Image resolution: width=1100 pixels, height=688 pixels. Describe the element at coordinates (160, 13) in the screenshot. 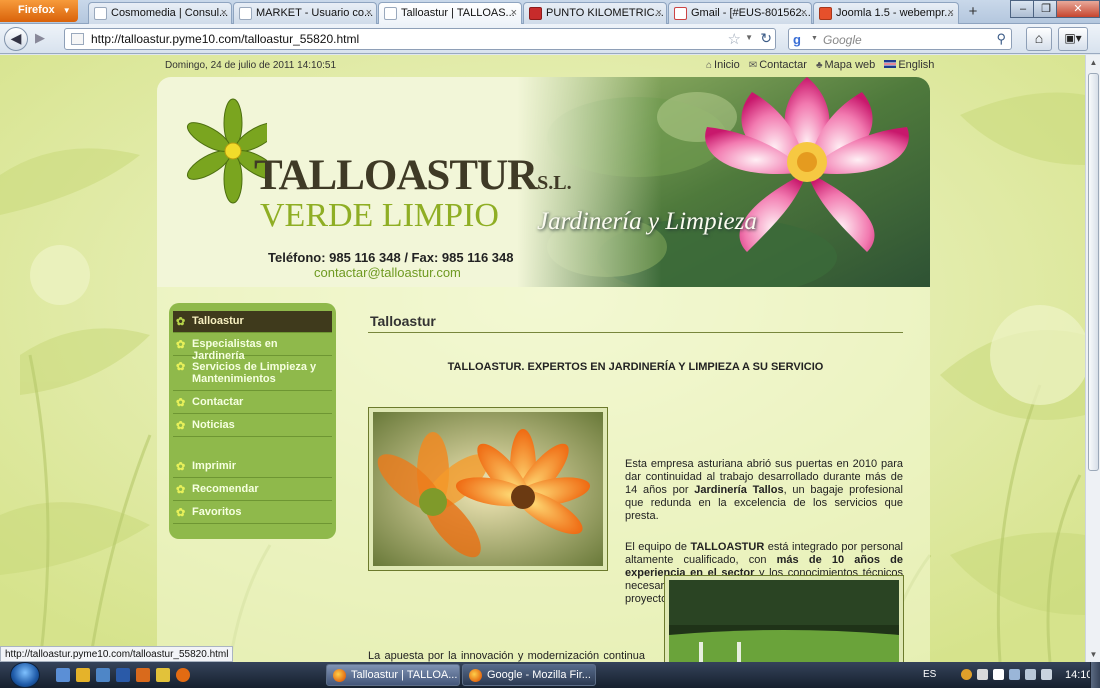

I see `tab-cosmomedia: Cosmomedia | Consul... ×` at that location.